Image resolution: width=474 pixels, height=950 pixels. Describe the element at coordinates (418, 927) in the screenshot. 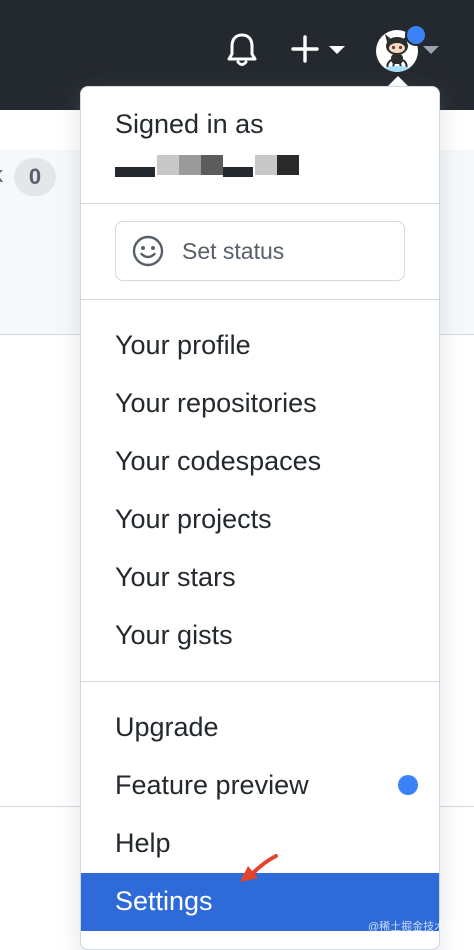

I see `watermark: @稀土掘金技术社区` at that location.